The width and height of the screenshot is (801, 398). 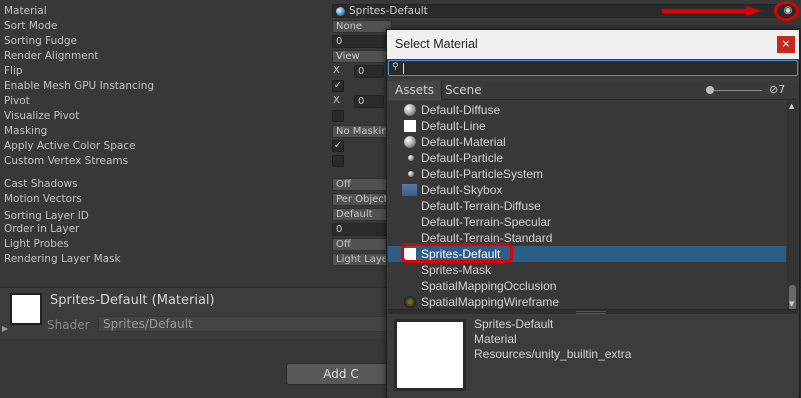 I want to click on material-label: Material, so click(x=25, y=11).